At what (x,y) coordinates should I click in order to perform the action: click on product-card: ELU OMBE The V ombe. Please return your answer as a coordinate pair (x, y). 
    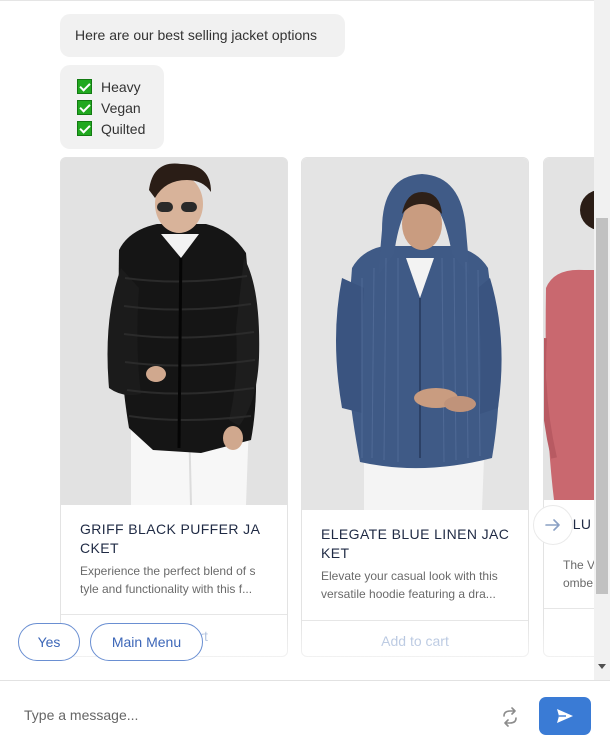
    Looking at the image, I should click on (568, 407).